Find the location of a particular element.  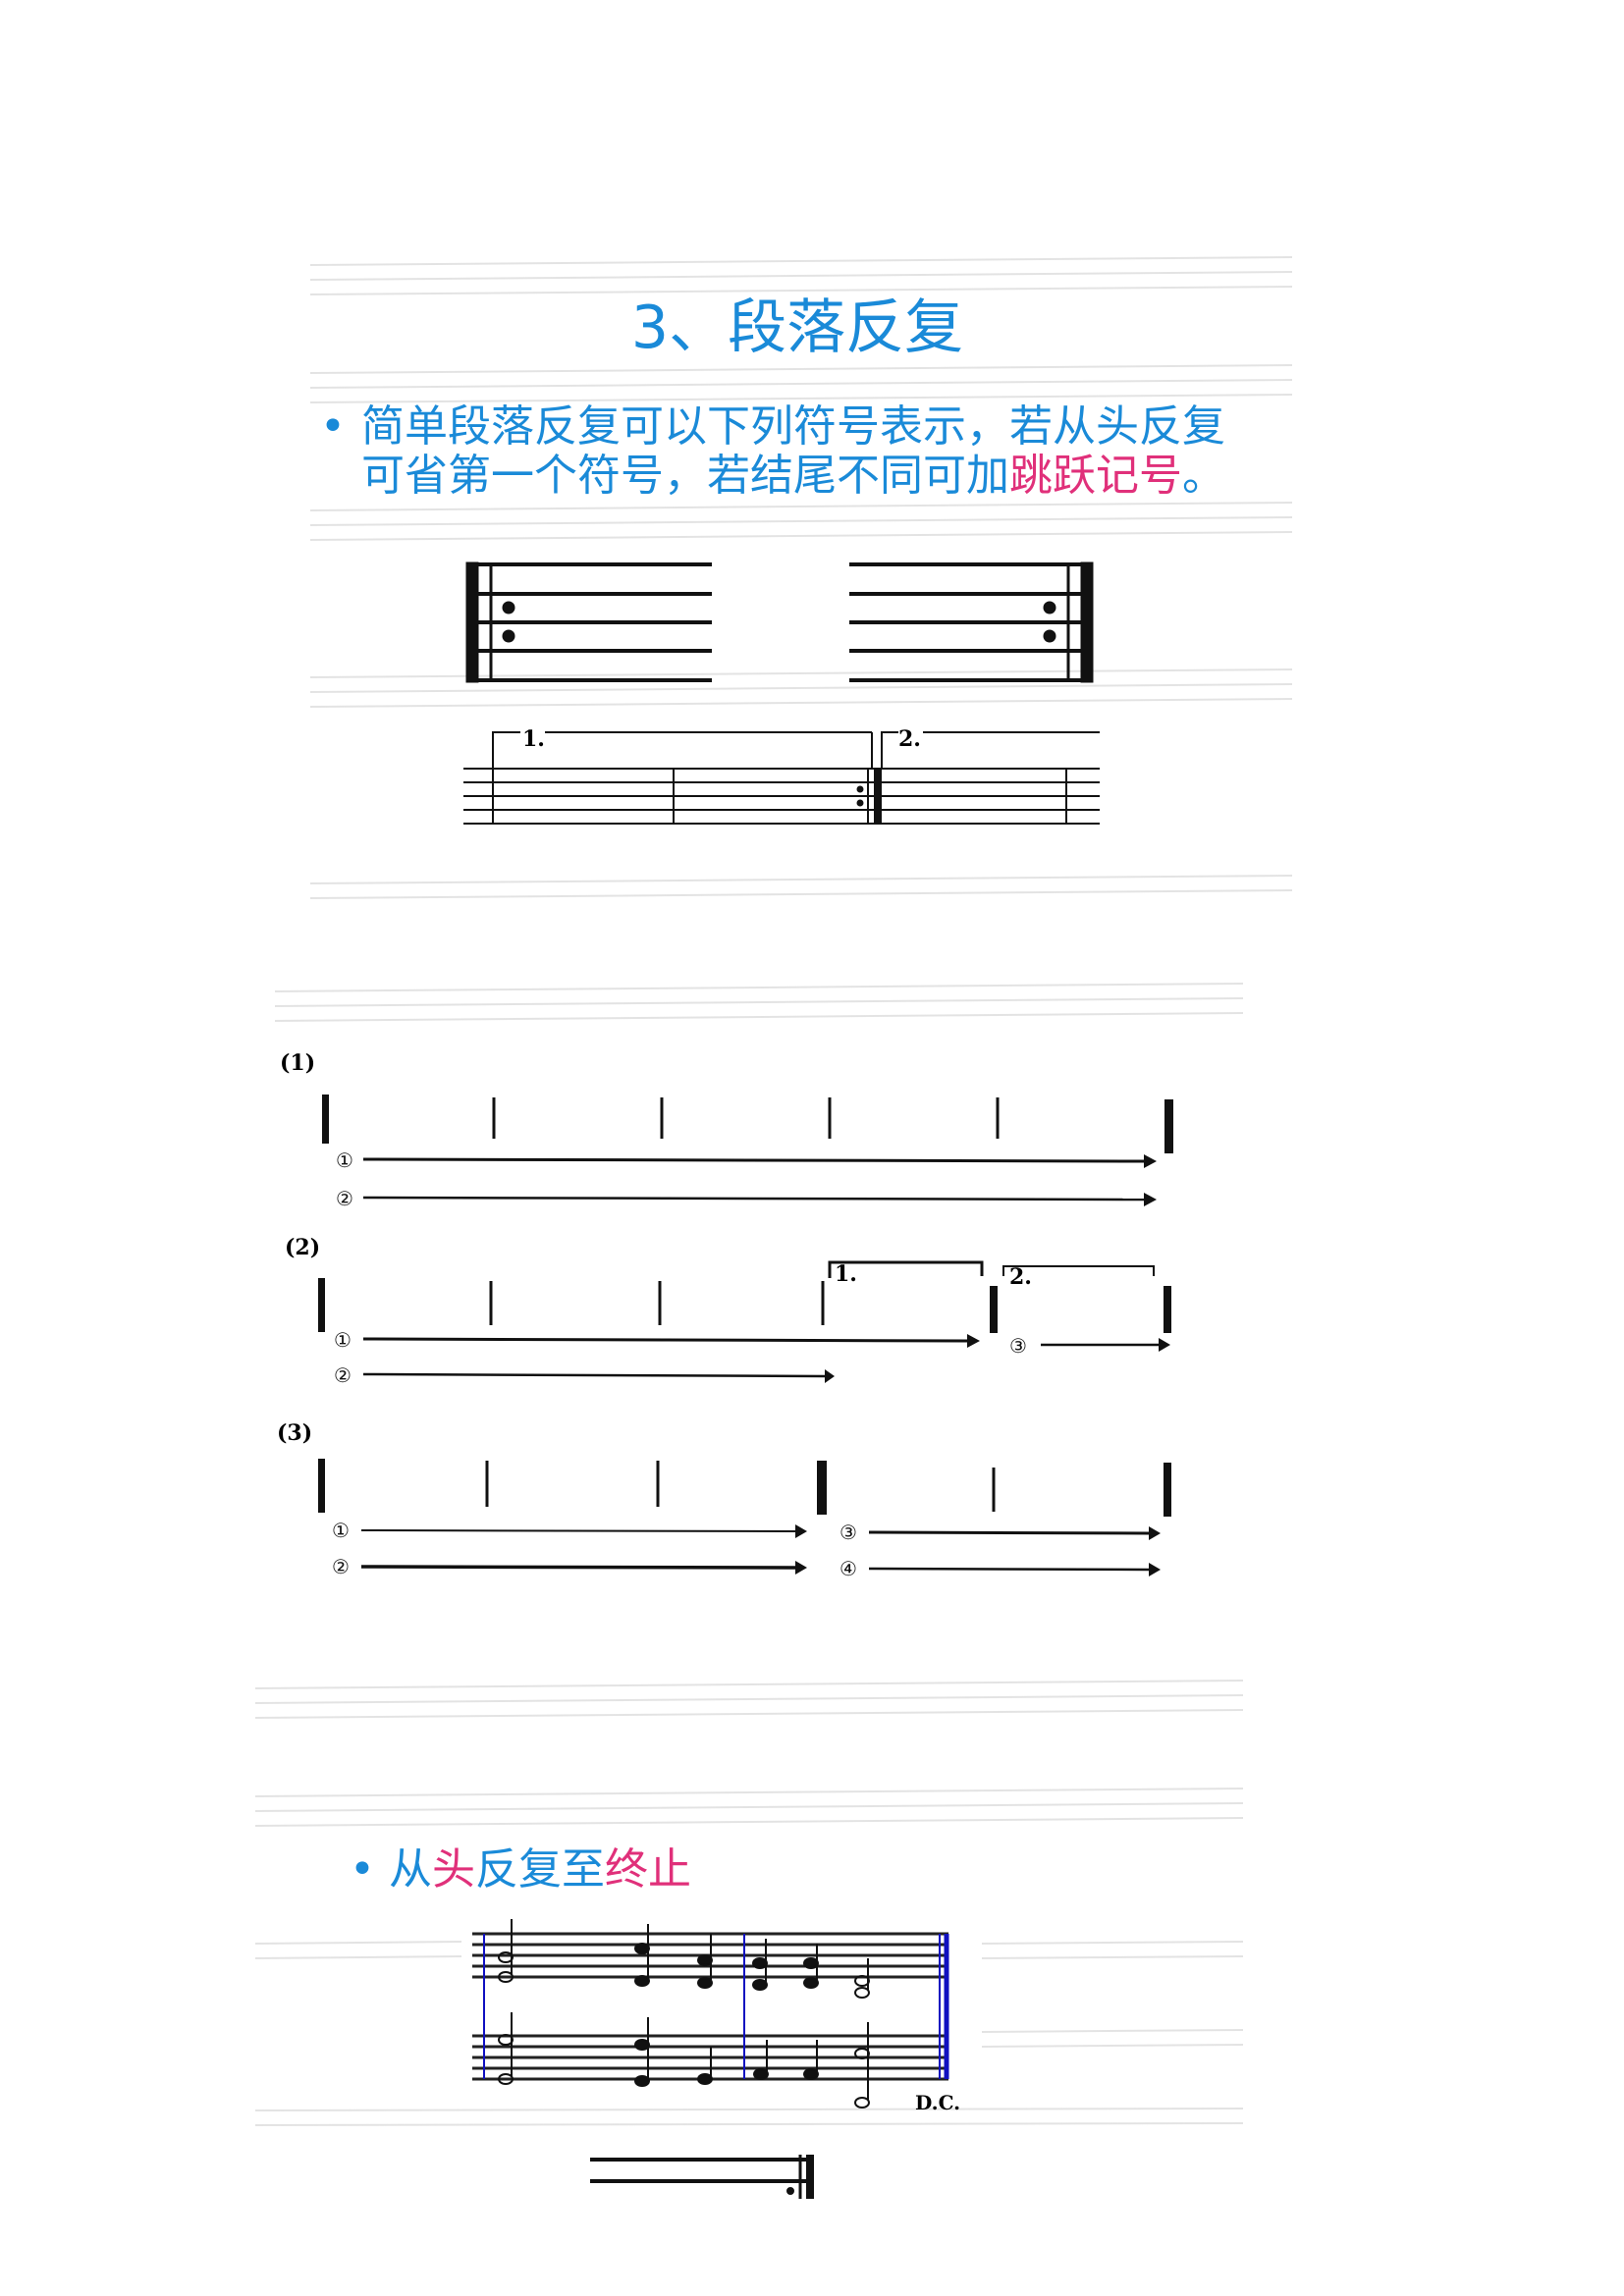

circled-number: ④ is located at coordinates (848, 1569).